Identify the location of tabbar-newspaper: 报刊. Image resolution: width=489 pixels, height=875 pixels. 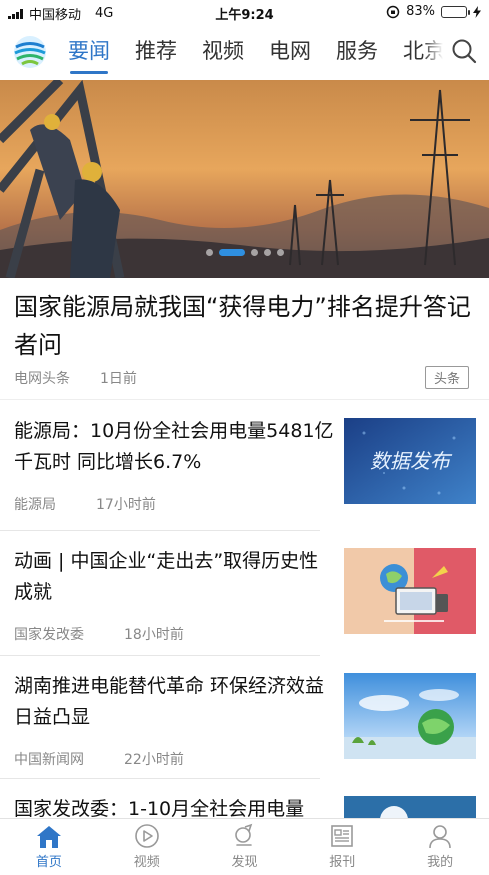
(342, 847).